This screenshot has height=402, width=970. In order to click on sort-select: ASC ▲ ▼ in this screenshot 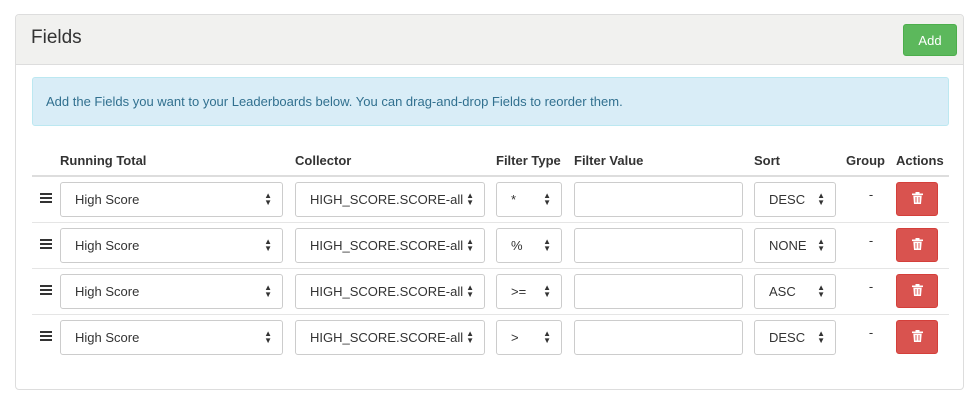, I will do `click(795, 291)`.